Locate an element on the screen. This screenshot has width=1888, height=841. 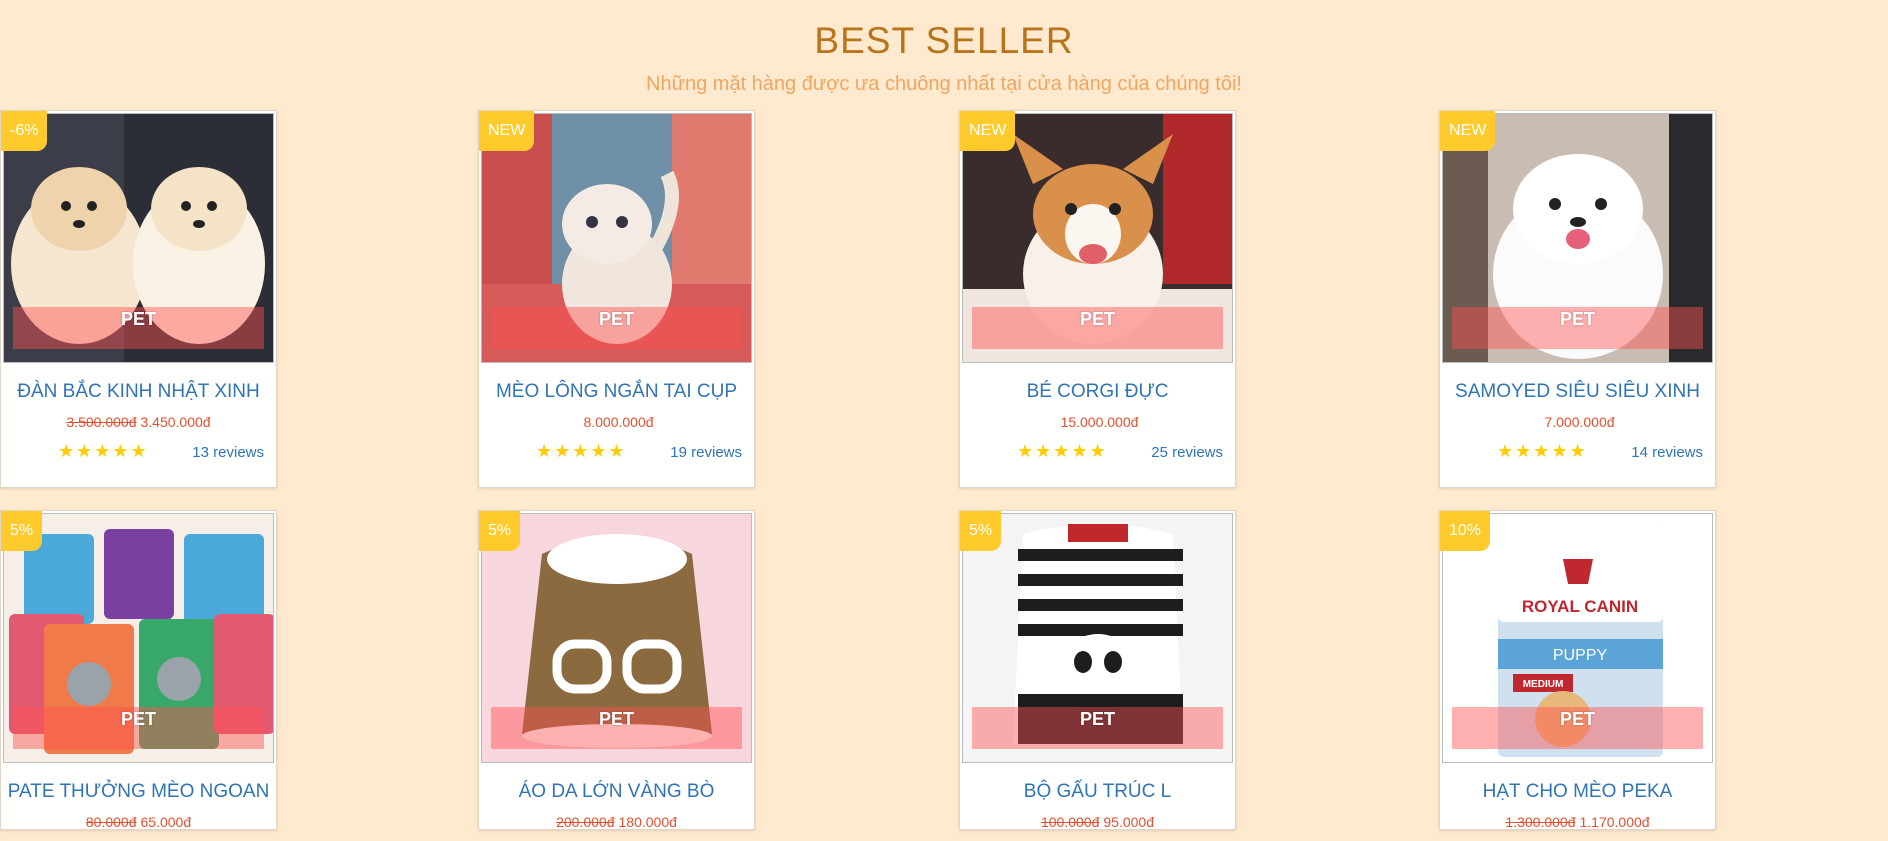
discount-badge: 10% is located at coordinates (1465, 531).